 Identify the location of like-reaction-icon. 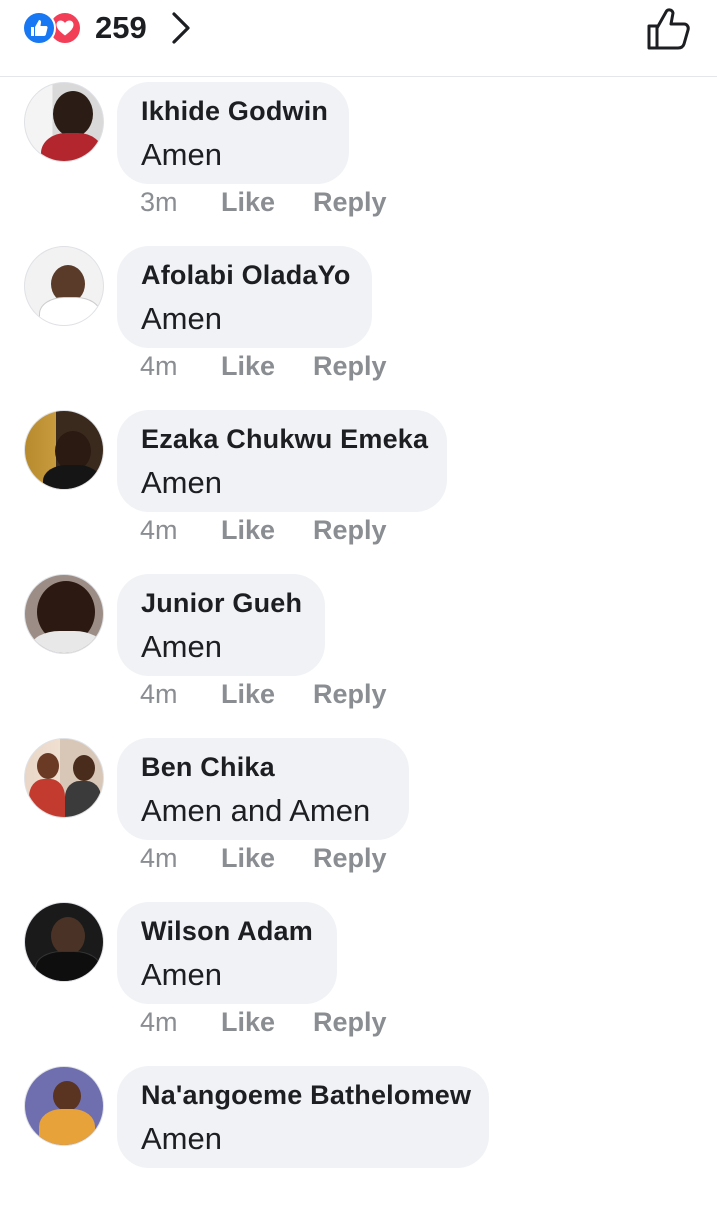
(39, 28).